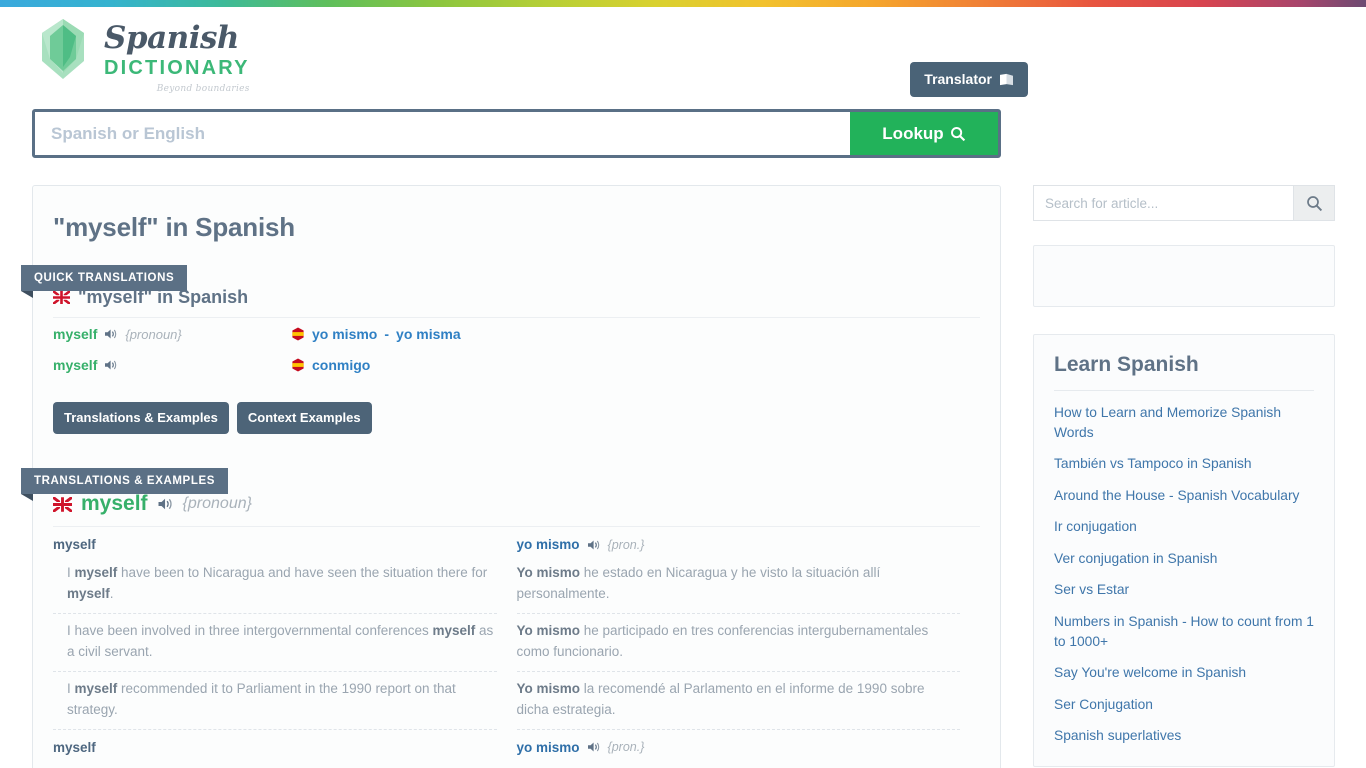  Describe the element at coordinates (1184, 667) in the screenshot. I see `sidebar-link: Say You're welcome in Spanish` at that location.